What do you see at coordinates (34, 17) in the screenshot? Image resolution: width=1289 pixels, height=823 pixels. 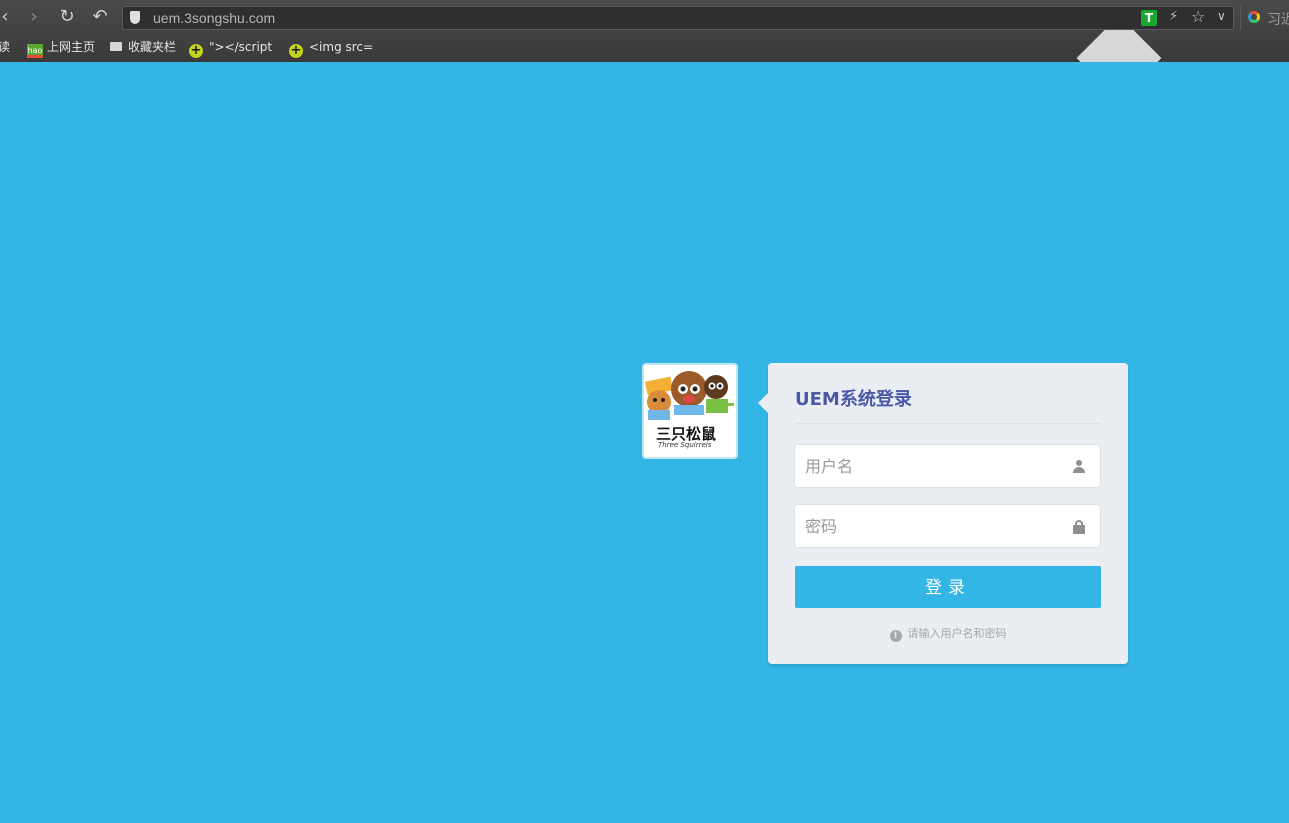 I see `forward-icon: ›` at bounding box center [34, 17].